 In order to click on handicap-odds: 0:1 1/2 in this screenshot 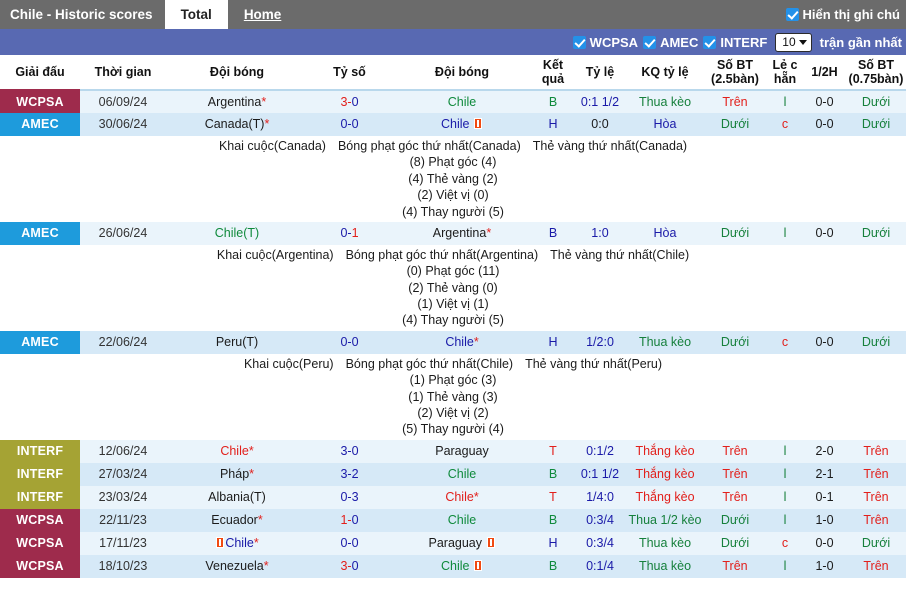, I will do `click(600, 474)`.